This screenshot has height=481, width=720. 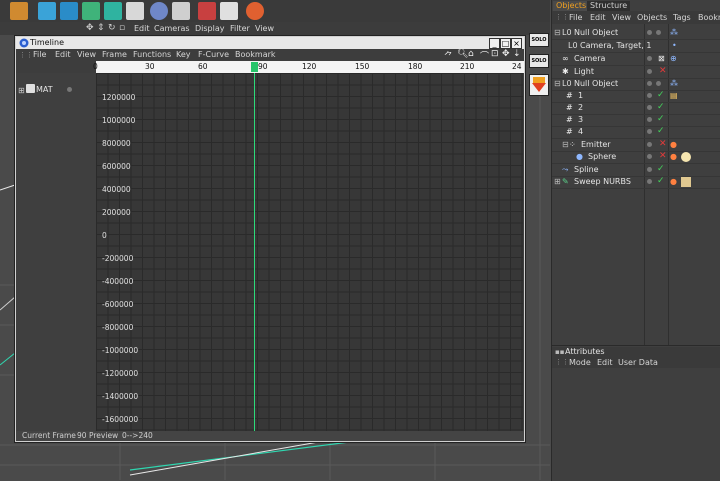 I want to click on viewport-menu-edit: Edit, so click(x=142, y=28).